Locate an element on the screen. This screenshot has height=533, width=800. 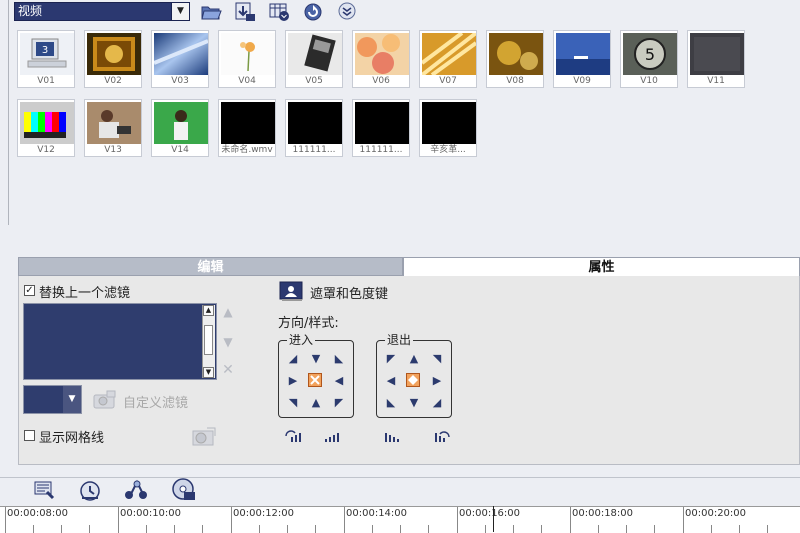
show-grid-checkbox is located at coordinates (29, 435).